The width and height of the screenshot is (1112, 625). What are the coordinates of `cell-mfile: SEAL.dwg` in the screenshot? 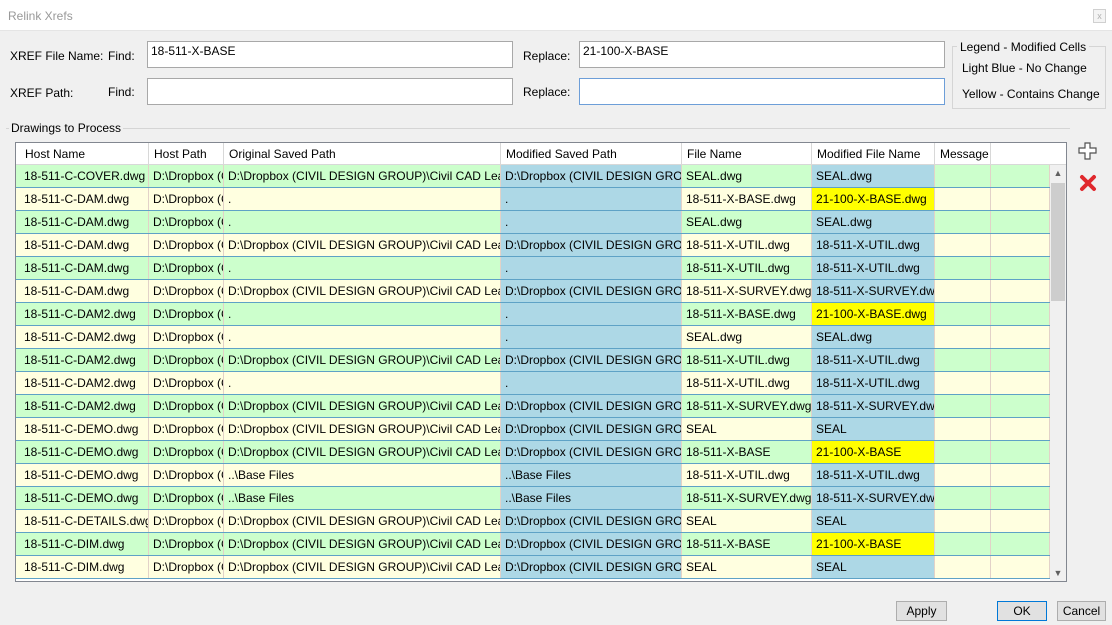 It's located at (873, 337).